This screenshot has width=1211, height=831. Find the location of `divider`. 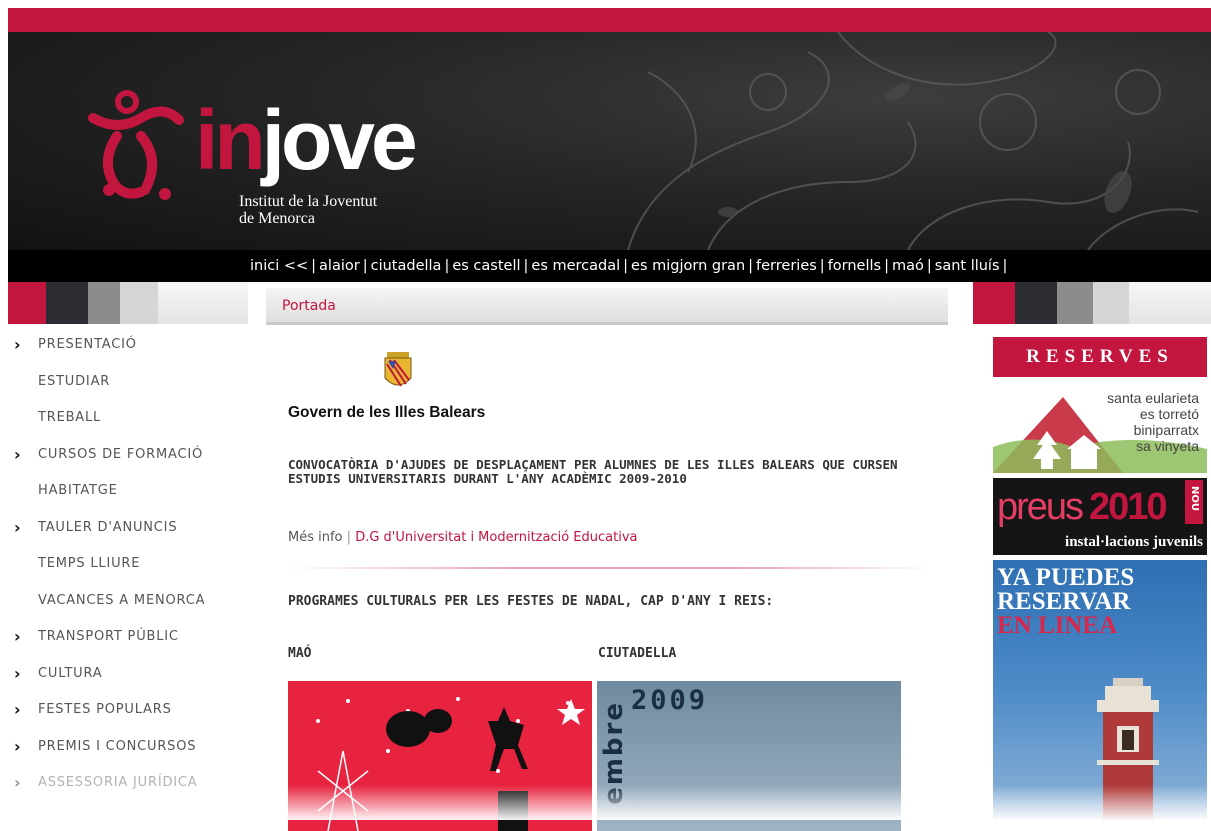

divider is located at coordinates (610, 568).